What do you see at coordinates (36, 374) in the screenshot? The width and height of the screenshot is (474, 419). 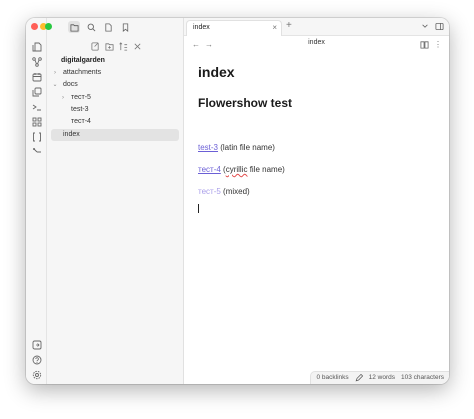 I see `settings-icon` at bounding box center [36, 374].